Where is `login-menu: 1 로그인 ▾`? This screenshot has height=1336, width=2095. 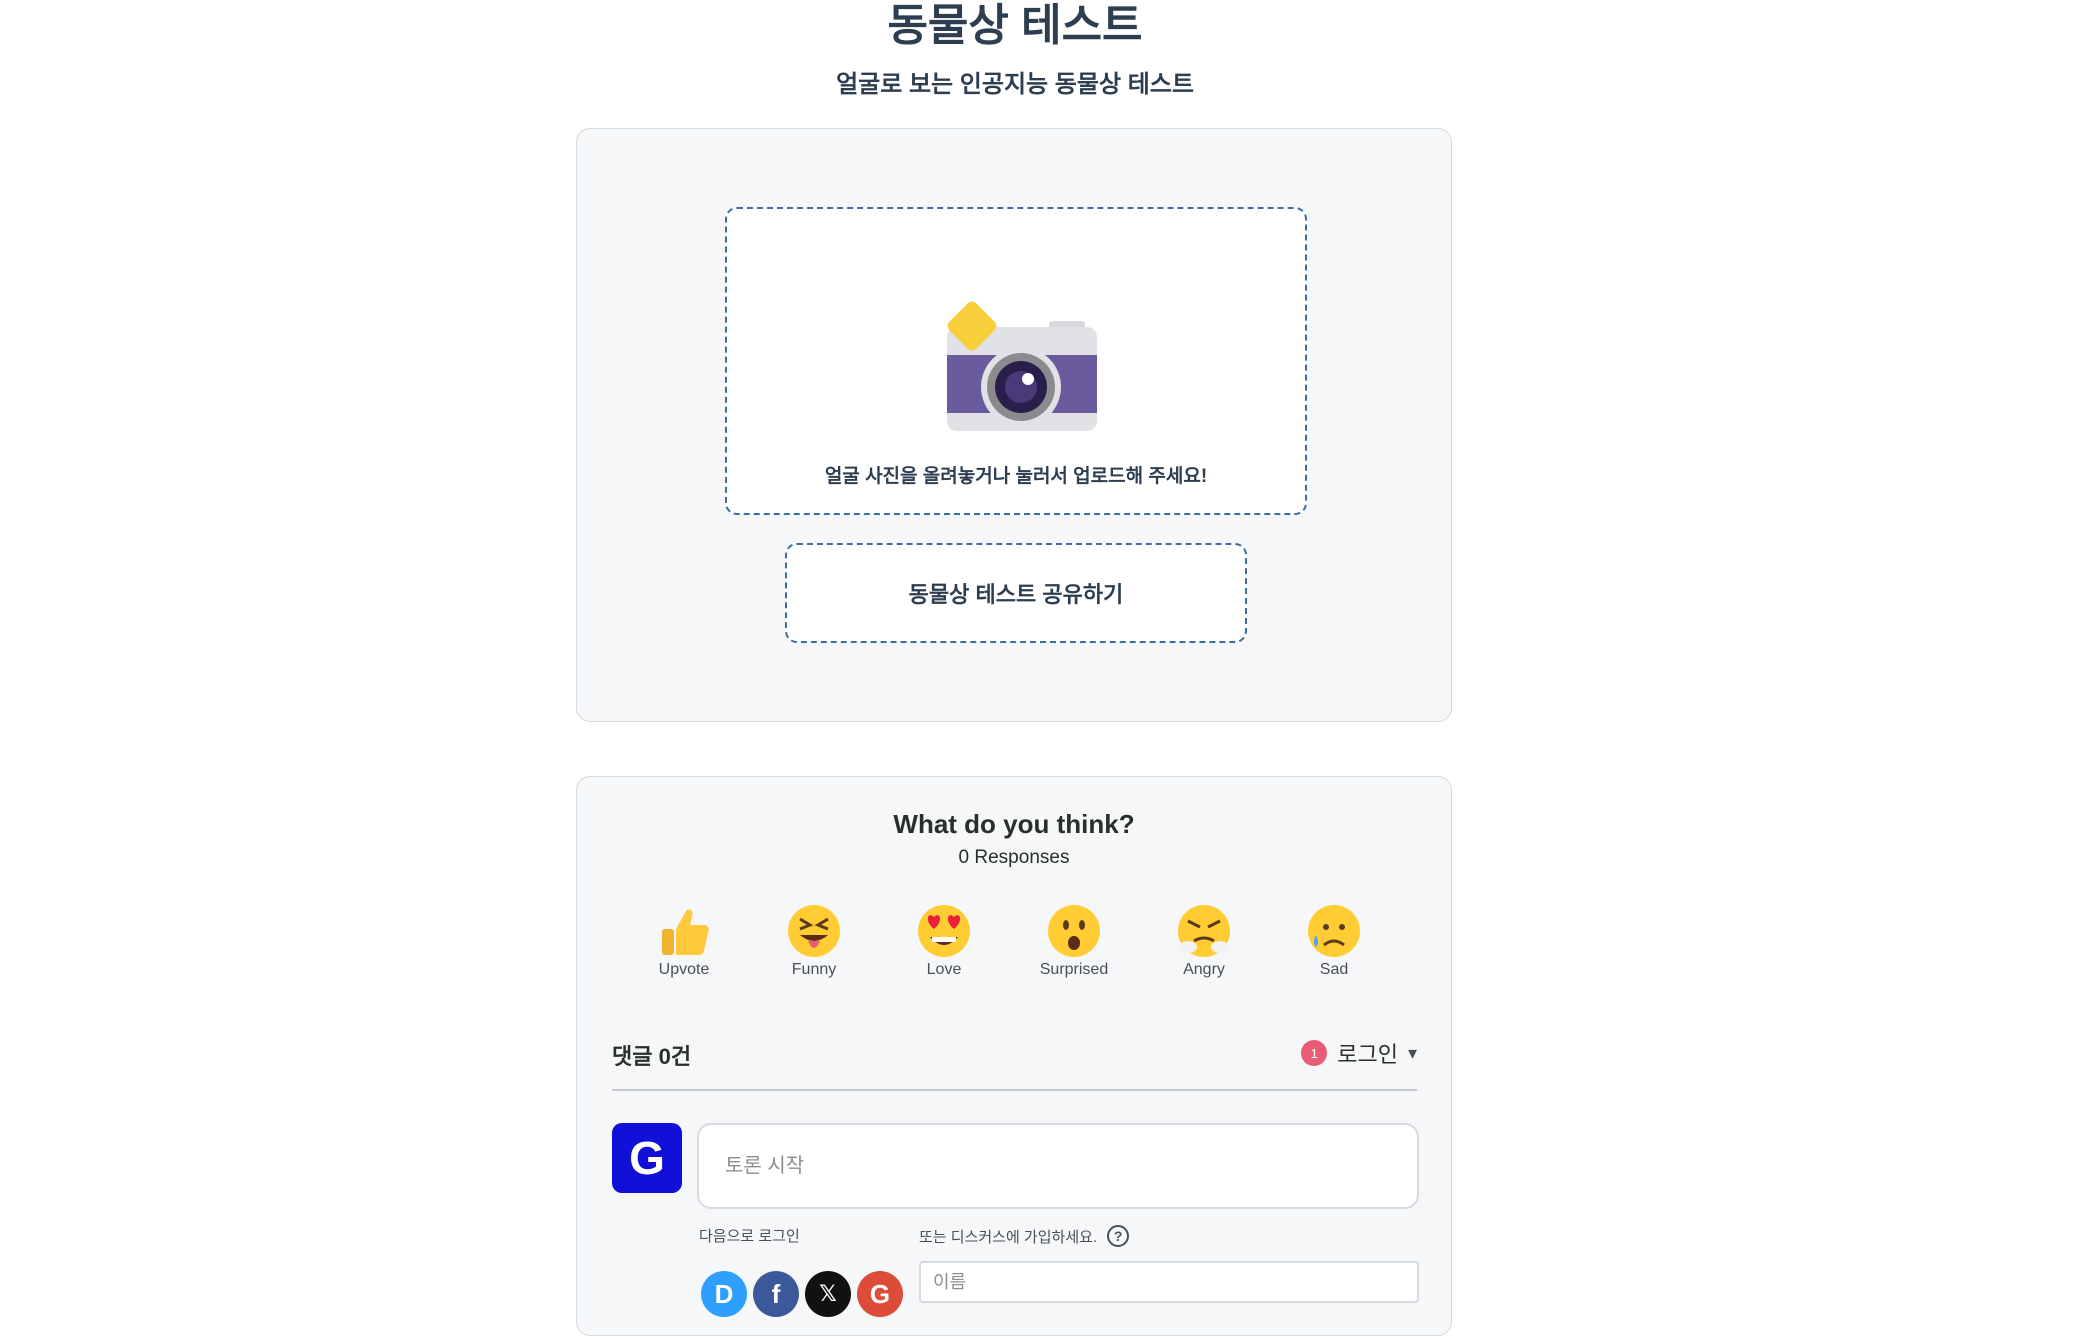 login-menu: 1 로그인 ▾ is located at coordinates (1359, 1053).